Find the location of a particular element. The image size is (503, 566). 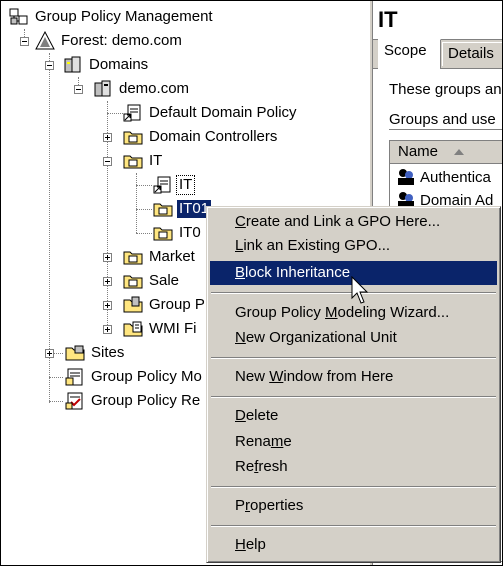

domain-icon is located at coordinates (103, 89).